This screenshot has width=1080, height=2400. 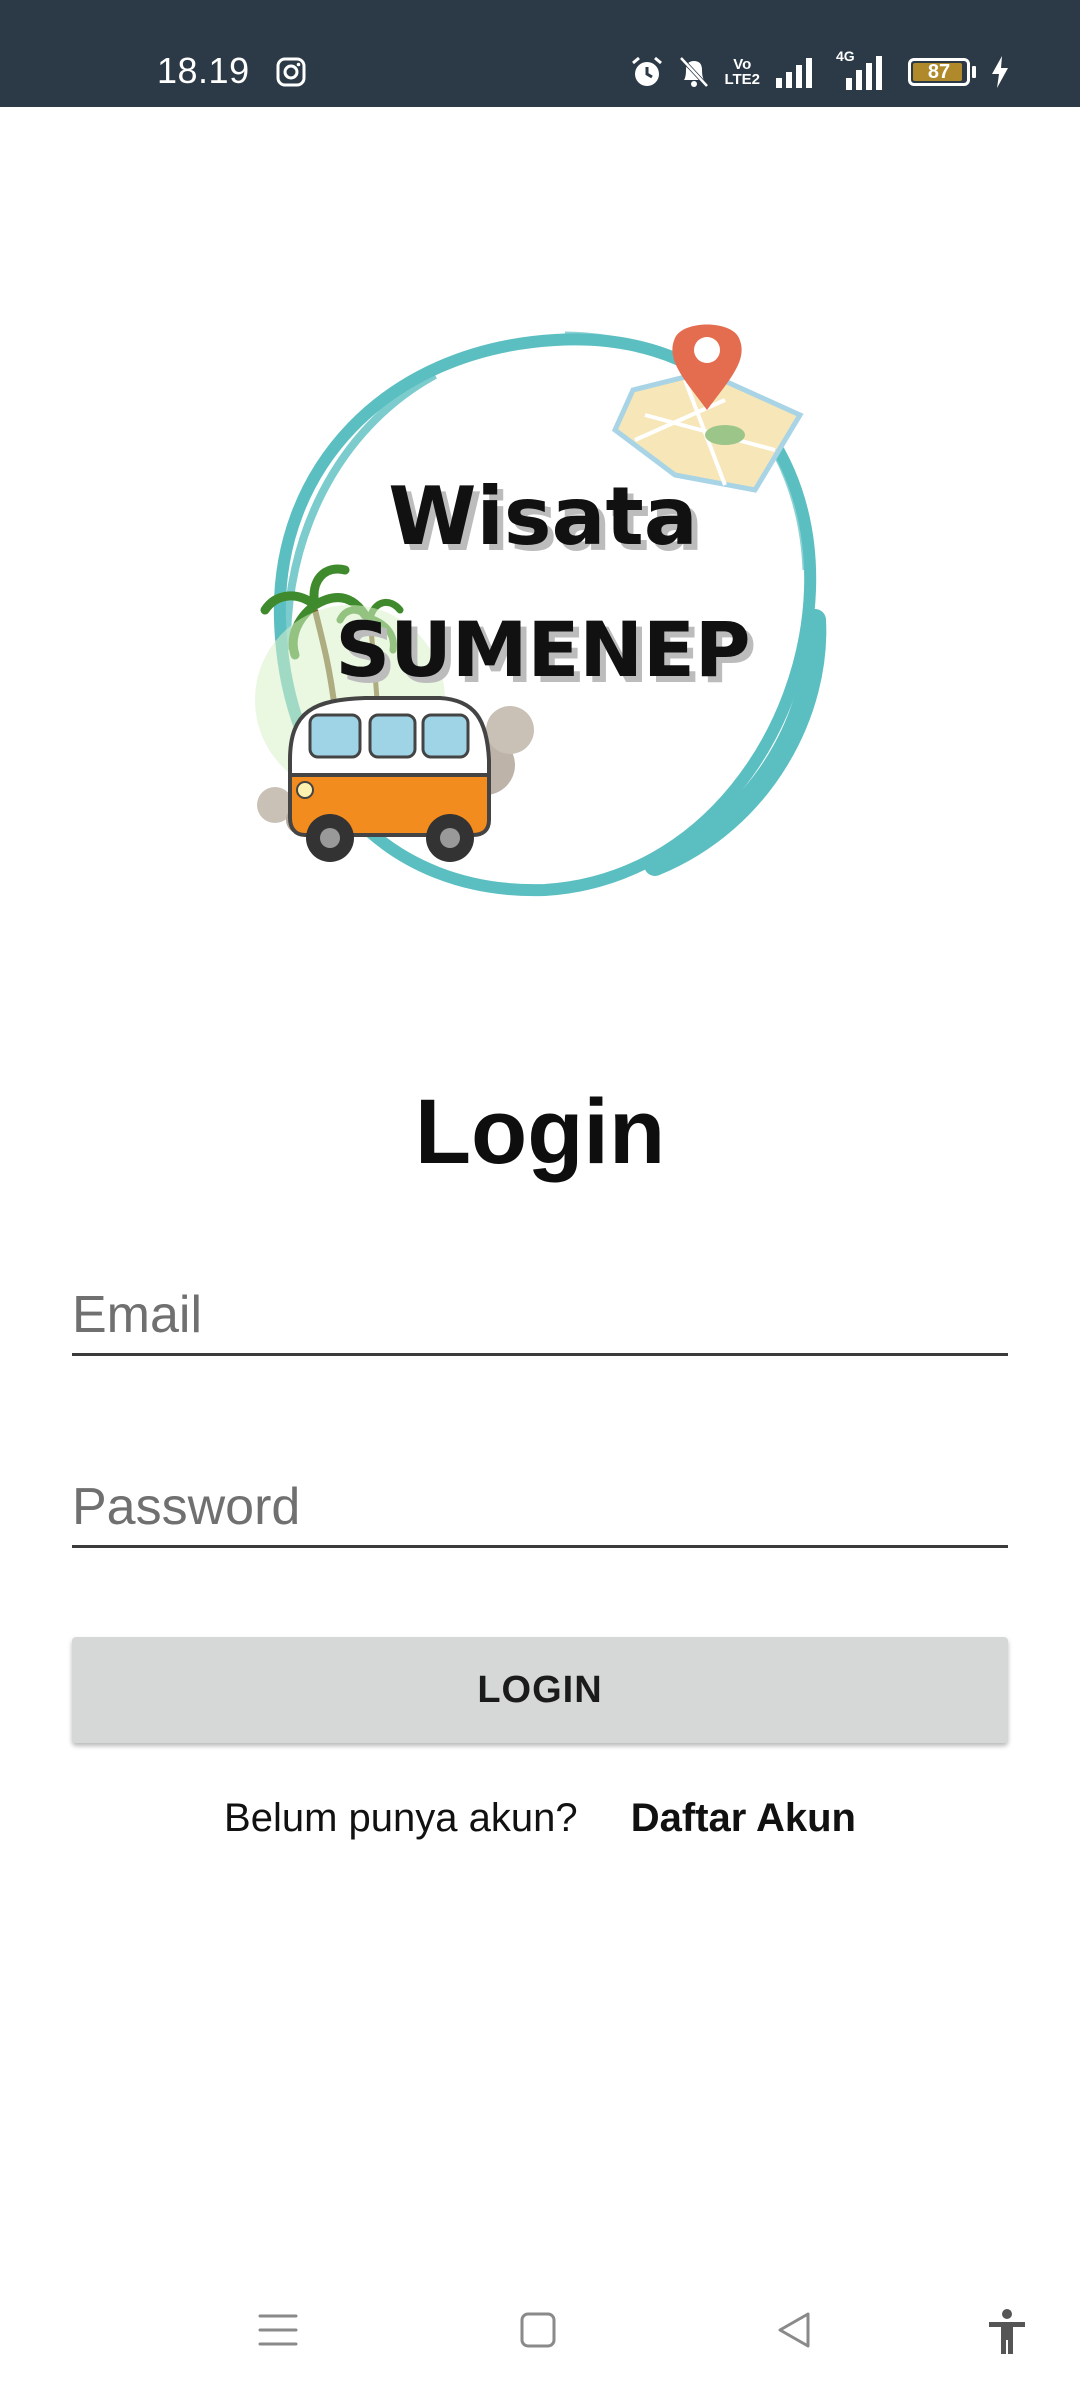 I want to click on password-field-container, so click(x=540, y=1508).